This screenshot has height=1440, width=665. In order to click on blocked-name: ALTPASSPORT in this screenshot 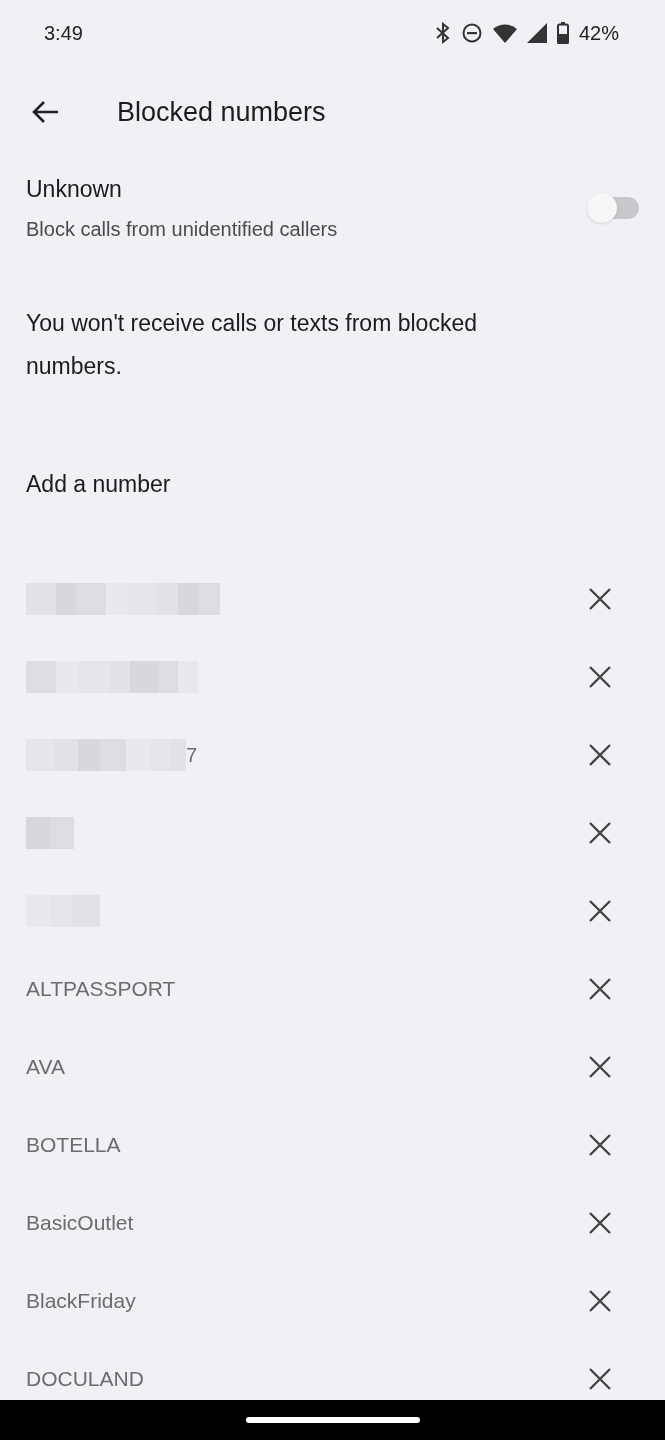, I will do `click(101, 989)`.